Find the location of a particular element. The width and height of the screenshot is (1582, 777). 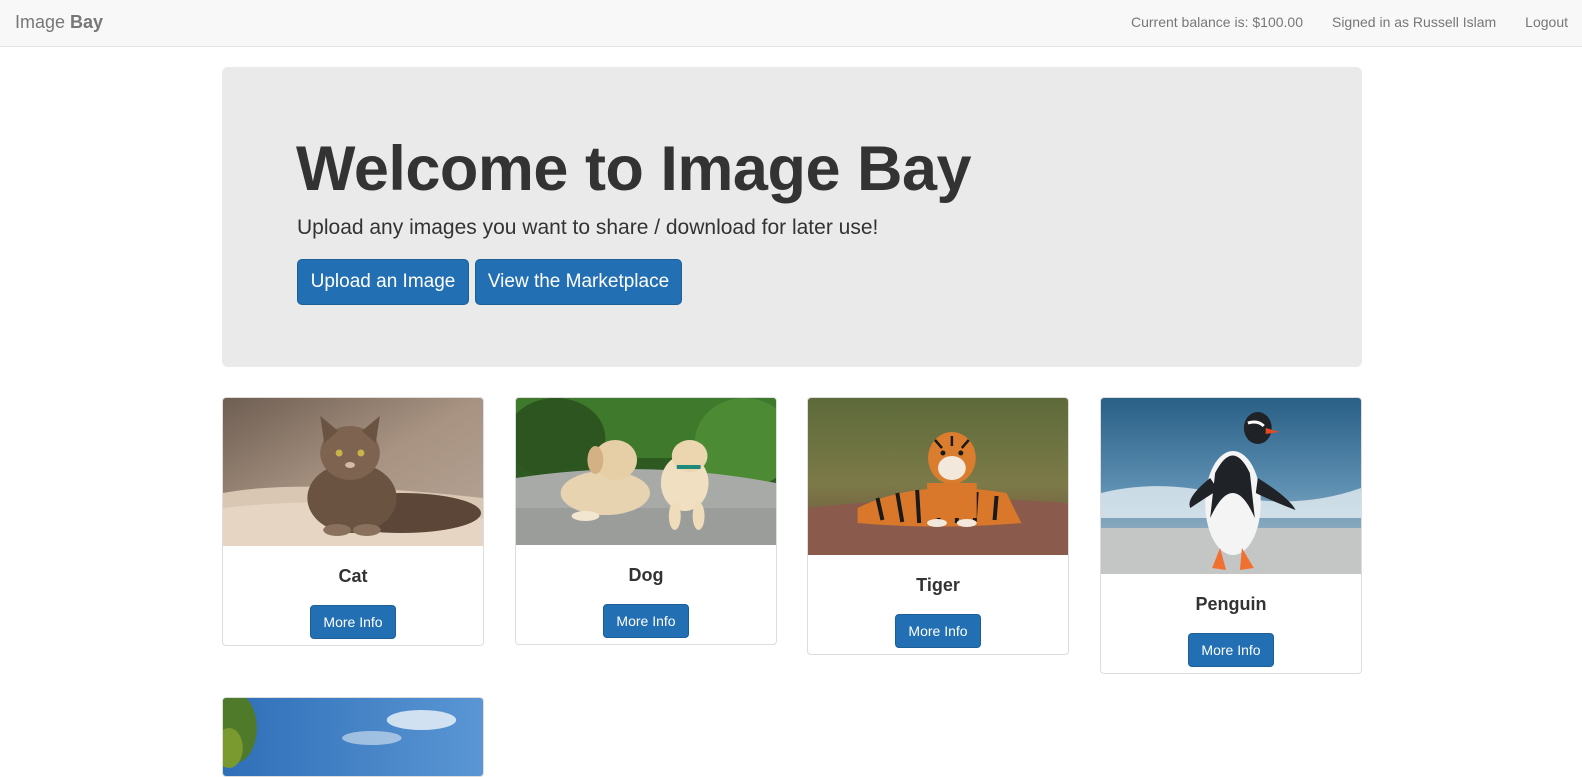

card-title: Cat is located at coordinates (353, 576).